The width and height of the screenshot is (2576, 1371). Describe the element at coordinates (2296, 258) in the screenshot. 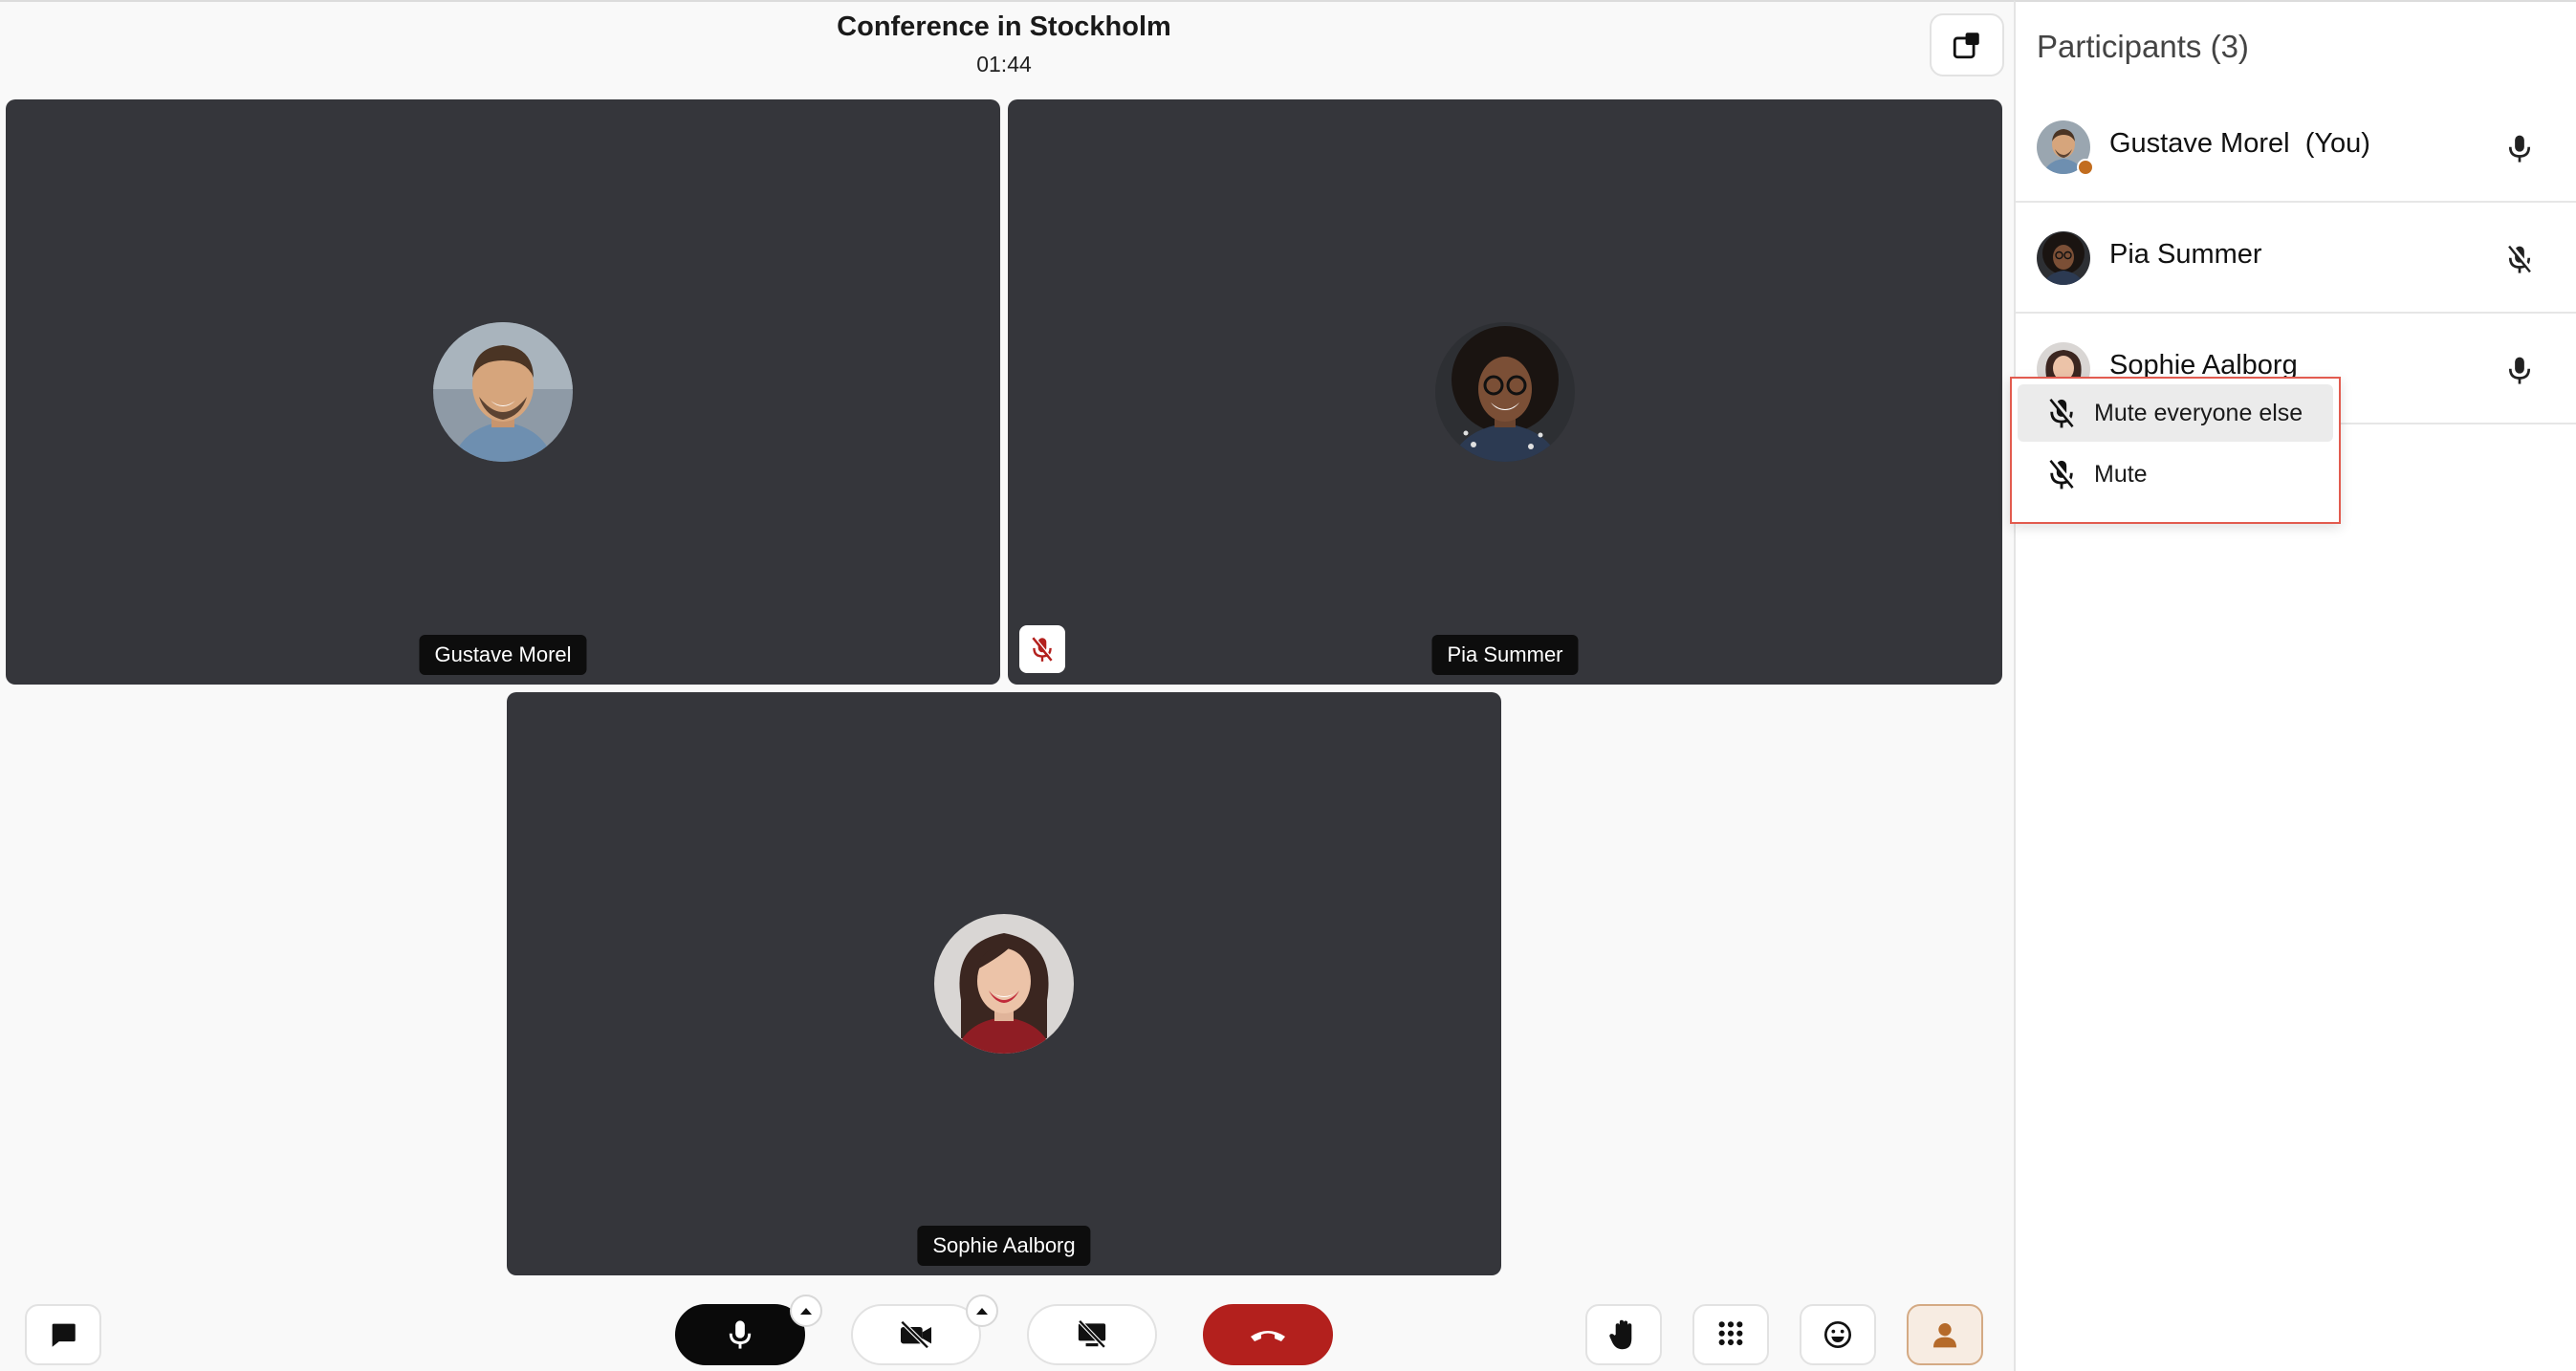

I see `participant-row: Pia Summer` at that location.